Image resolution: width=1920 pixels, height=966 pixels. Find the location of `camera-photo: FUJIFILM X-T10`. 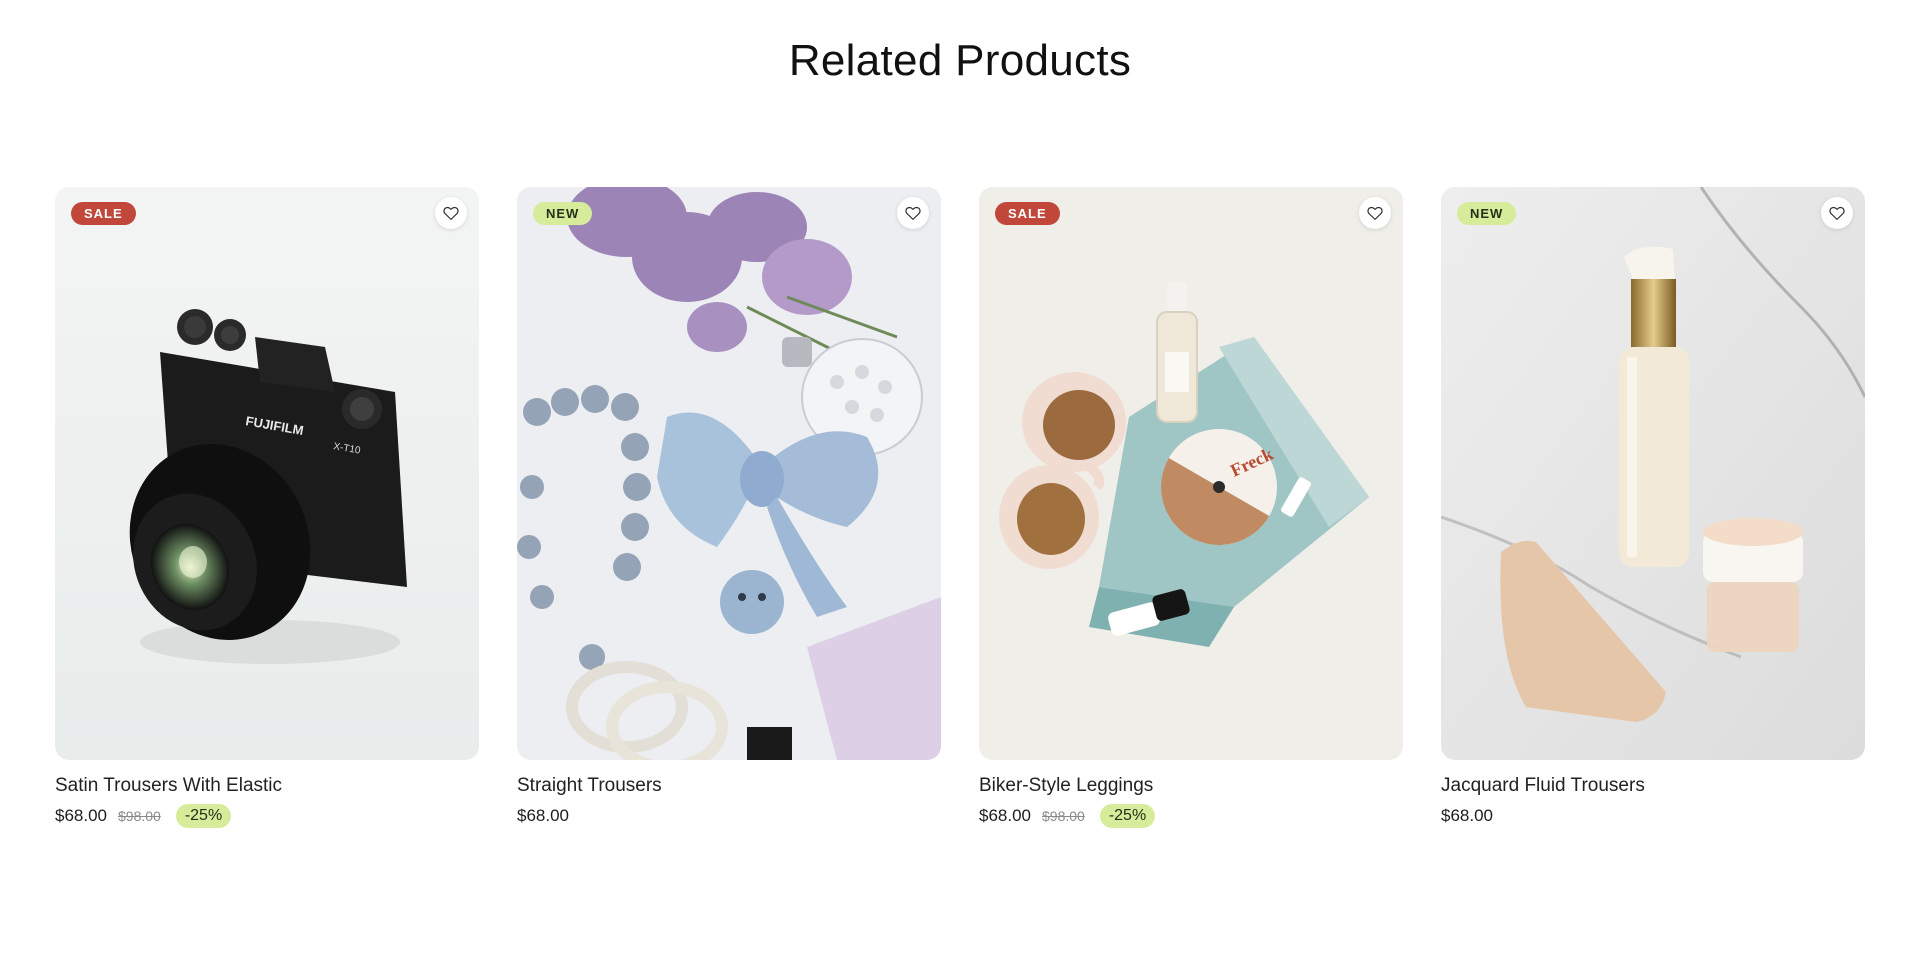

camera-photo: FUJIFILM X-T10 is located at coordinates (267, 473).